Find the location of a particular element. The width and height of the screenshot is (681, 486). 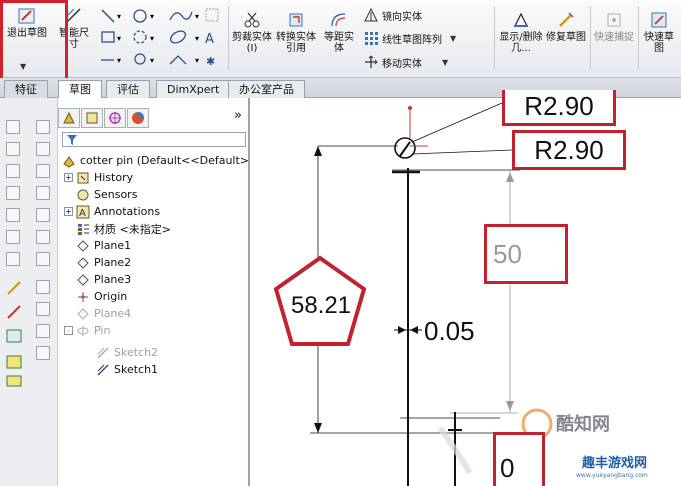

property-icon is located at coordinates (92, 118).